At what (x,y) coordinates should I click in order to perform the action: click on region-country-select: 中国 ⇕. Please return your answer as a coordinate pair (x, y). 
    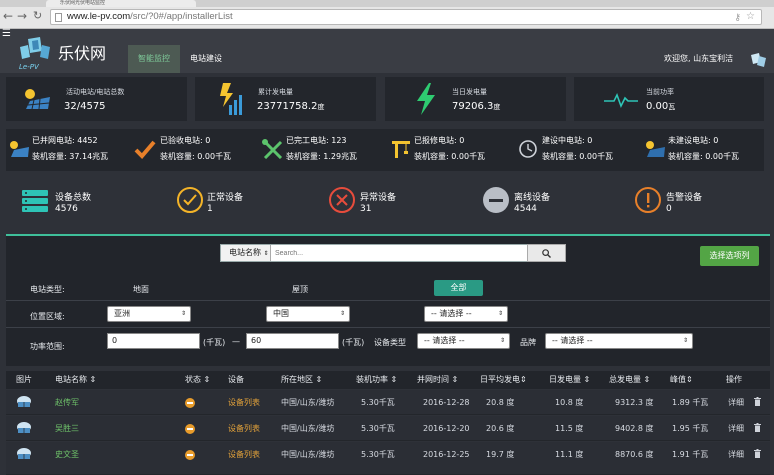
    Looking at the image, I should click on (308, 314).